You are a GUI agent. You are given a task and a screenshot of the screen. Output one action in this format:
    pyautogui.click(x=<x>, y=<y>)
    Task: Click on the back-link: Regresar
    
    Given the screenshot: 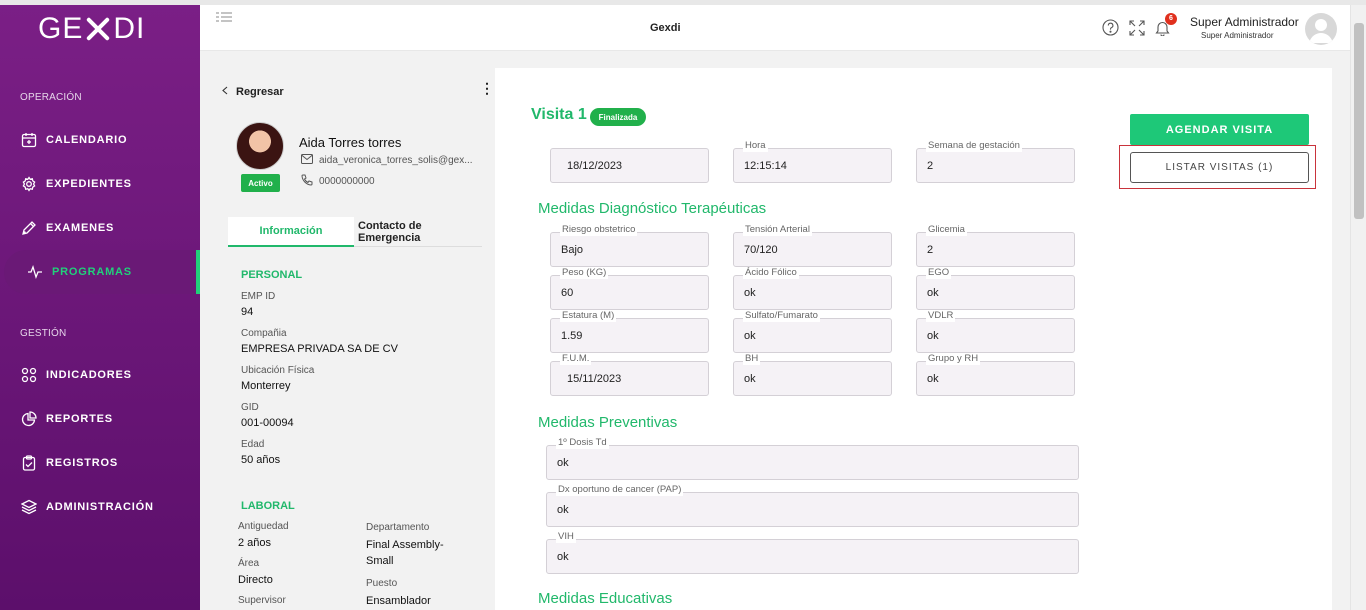 What is the action you would take?
    pyautogui.click(x=253, y=92)
    